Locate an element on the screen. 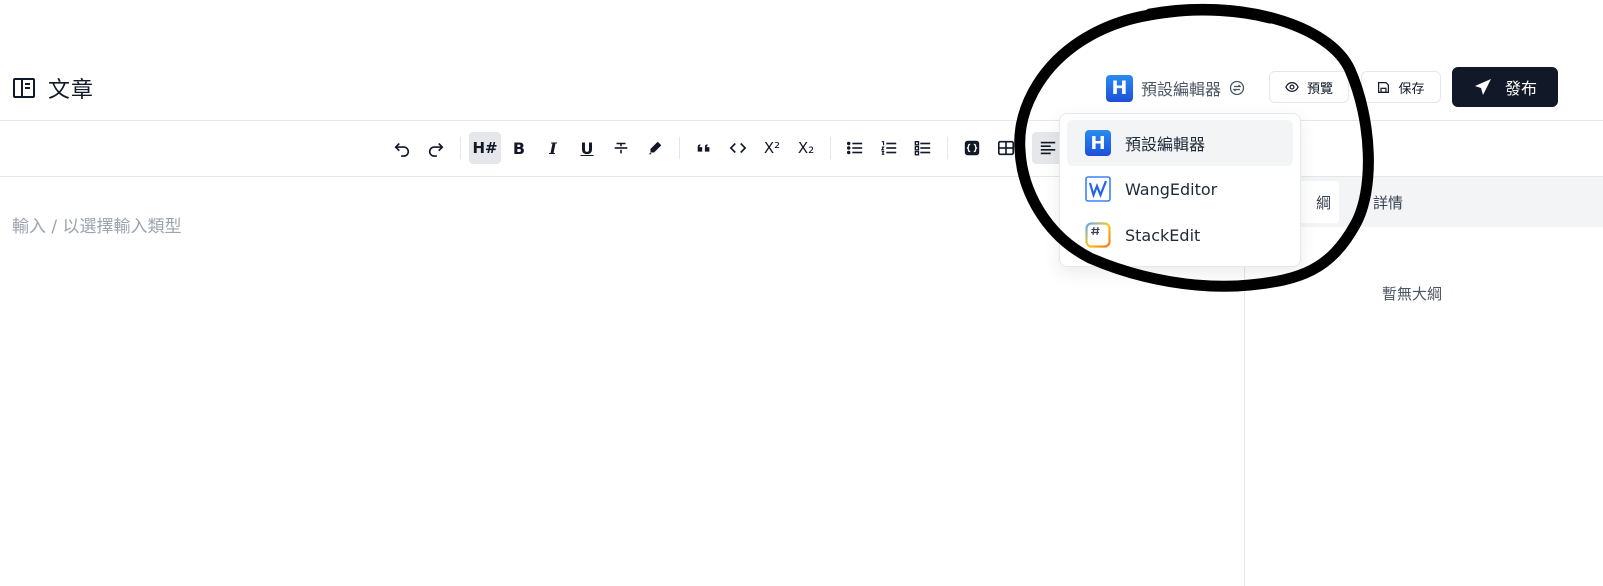 This screenshot has width=1603, height=586. editor-selector-label: 預設編輯器 is located at coordinates (1181, 89).